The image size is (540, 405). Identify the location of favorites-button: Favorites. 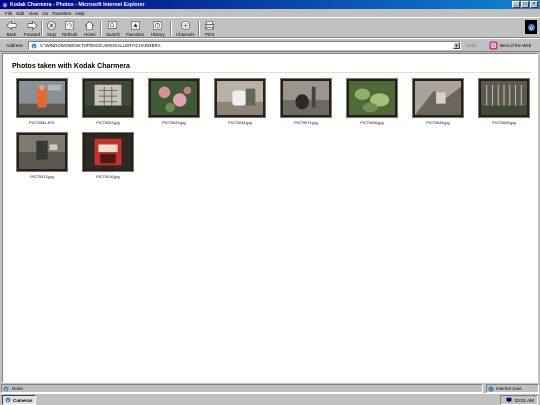
(135, 28).